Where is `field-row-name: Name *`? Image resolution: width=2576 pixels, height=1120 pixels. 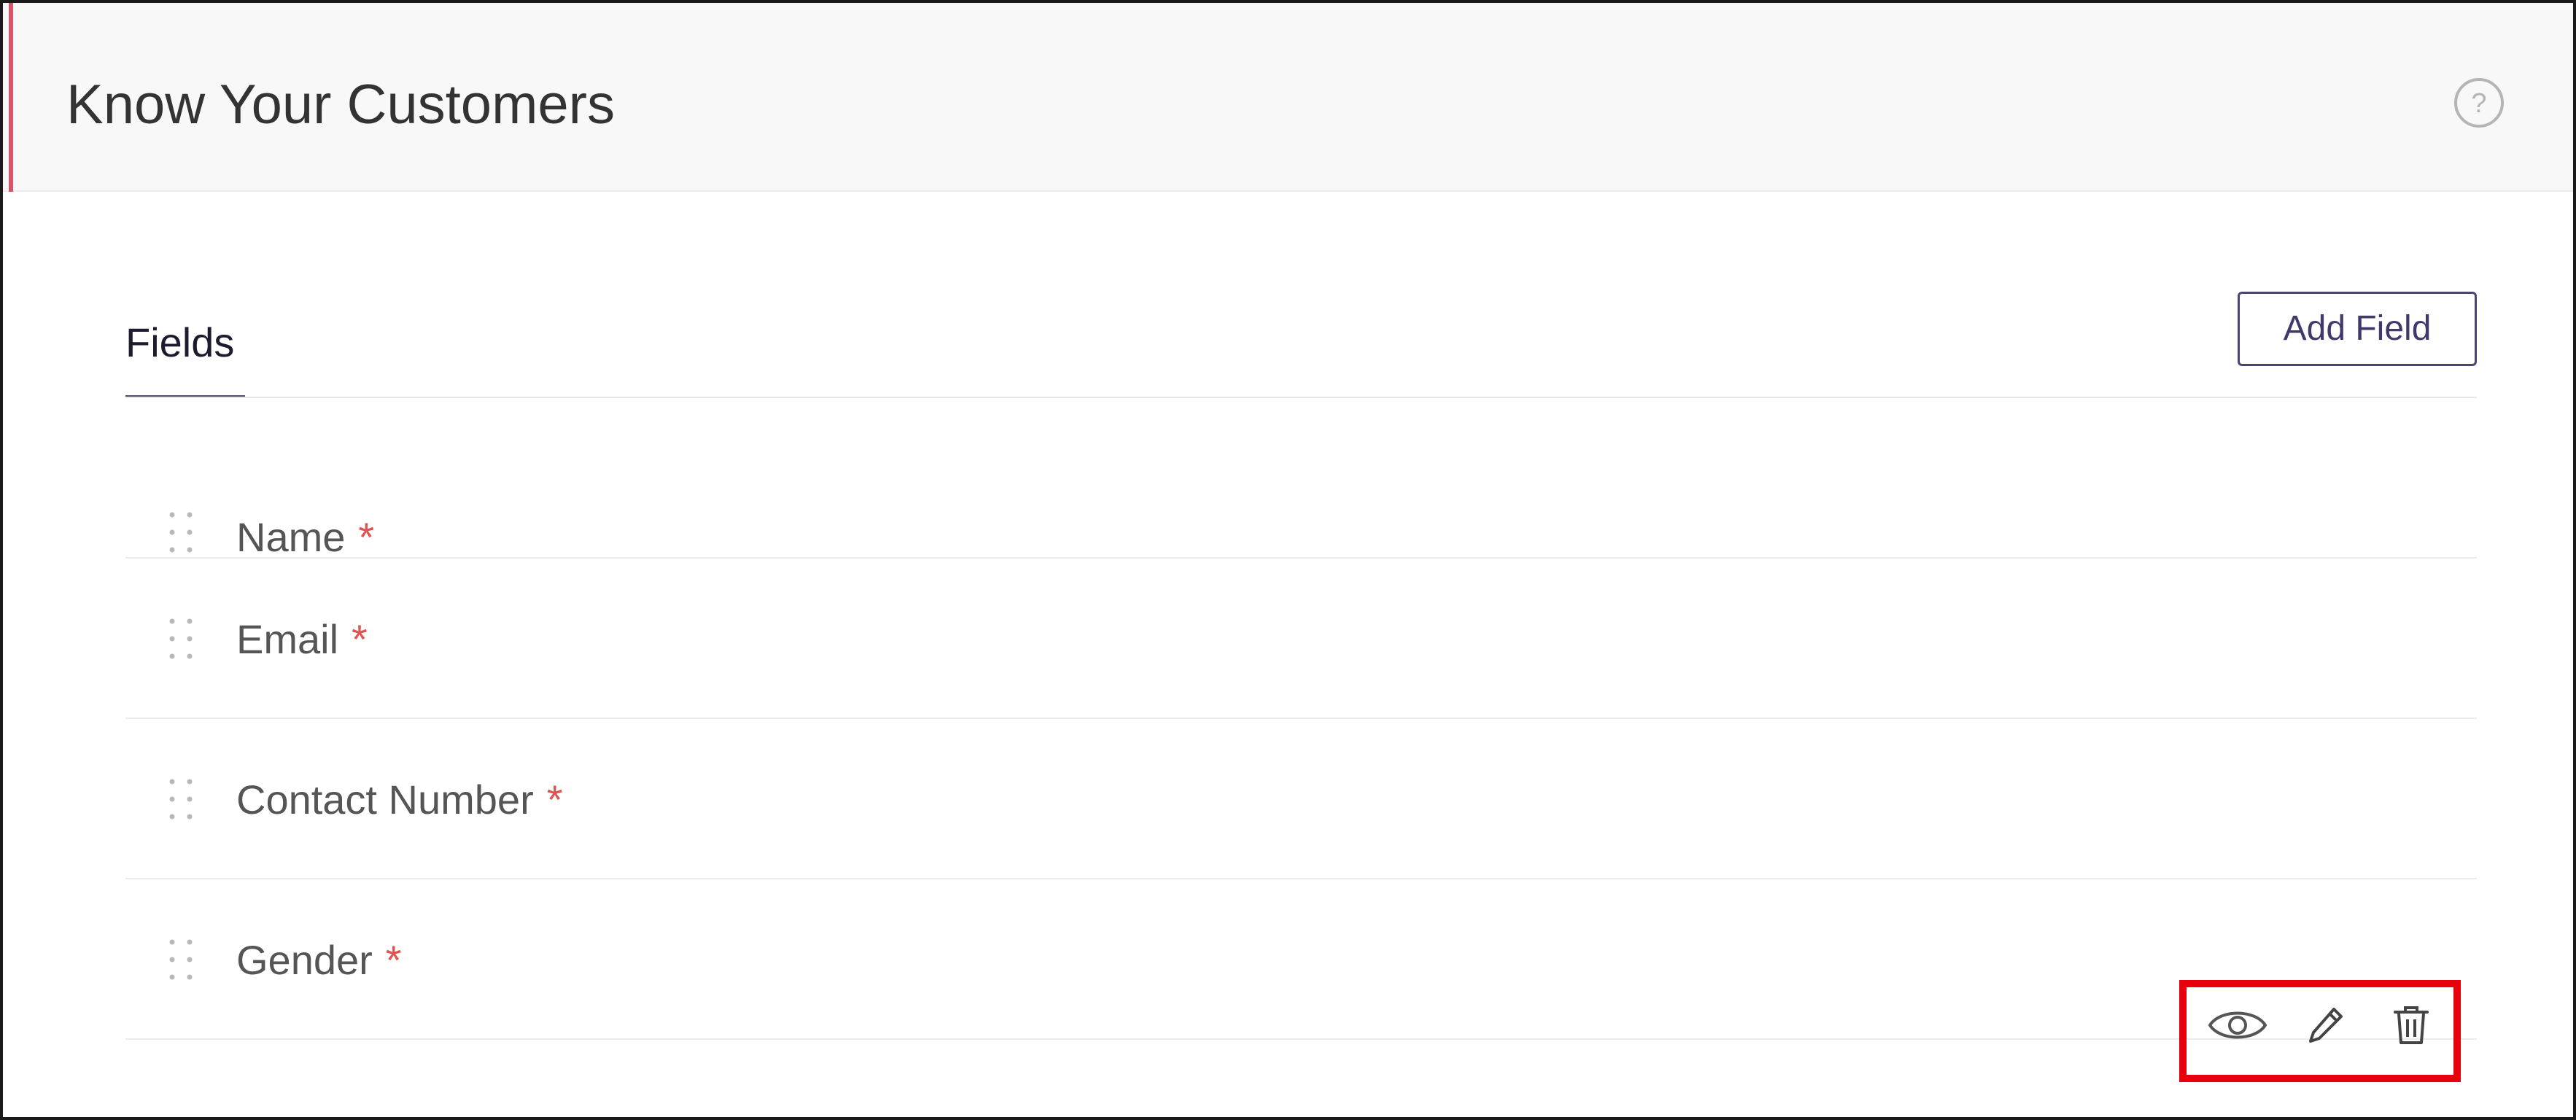
field-row-name: Name * is located at coordinates (1301, 479).